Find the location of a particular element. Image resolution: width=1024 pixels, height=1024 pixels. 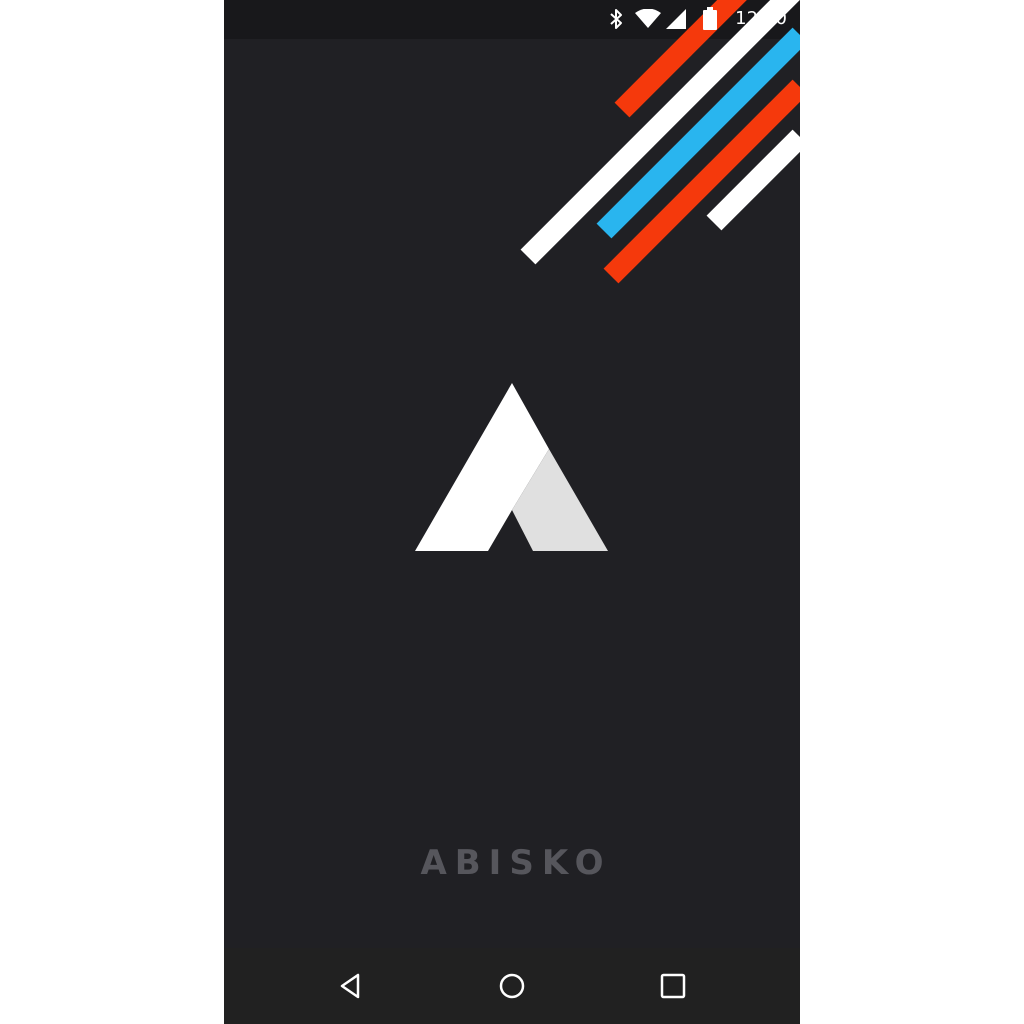

decorative-stripes is located at coordinates (660, 142).